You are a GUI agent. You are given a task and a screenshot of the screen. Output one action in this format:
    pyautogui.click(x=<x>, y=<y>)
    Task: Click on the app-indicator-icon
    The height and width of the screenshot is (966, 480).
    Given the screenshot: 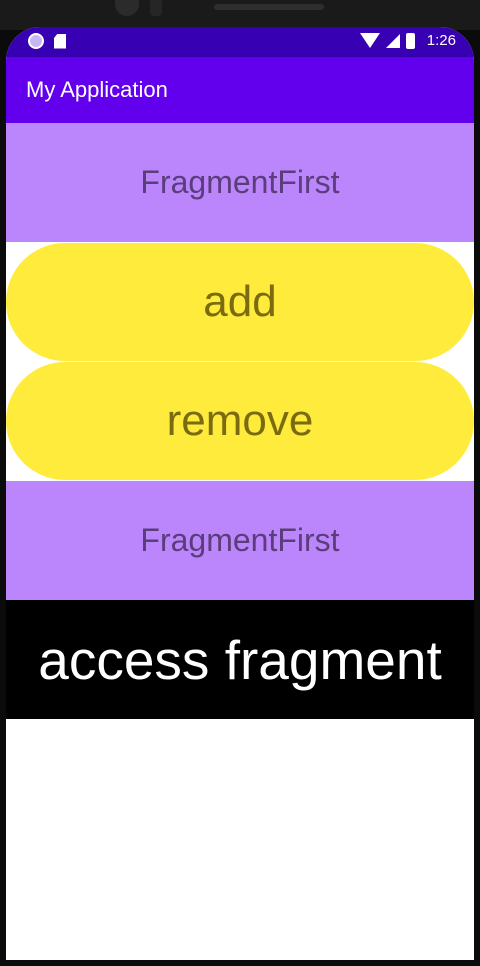 What is the action you would take?
    pyautogui.click(x=36, y=41)
    